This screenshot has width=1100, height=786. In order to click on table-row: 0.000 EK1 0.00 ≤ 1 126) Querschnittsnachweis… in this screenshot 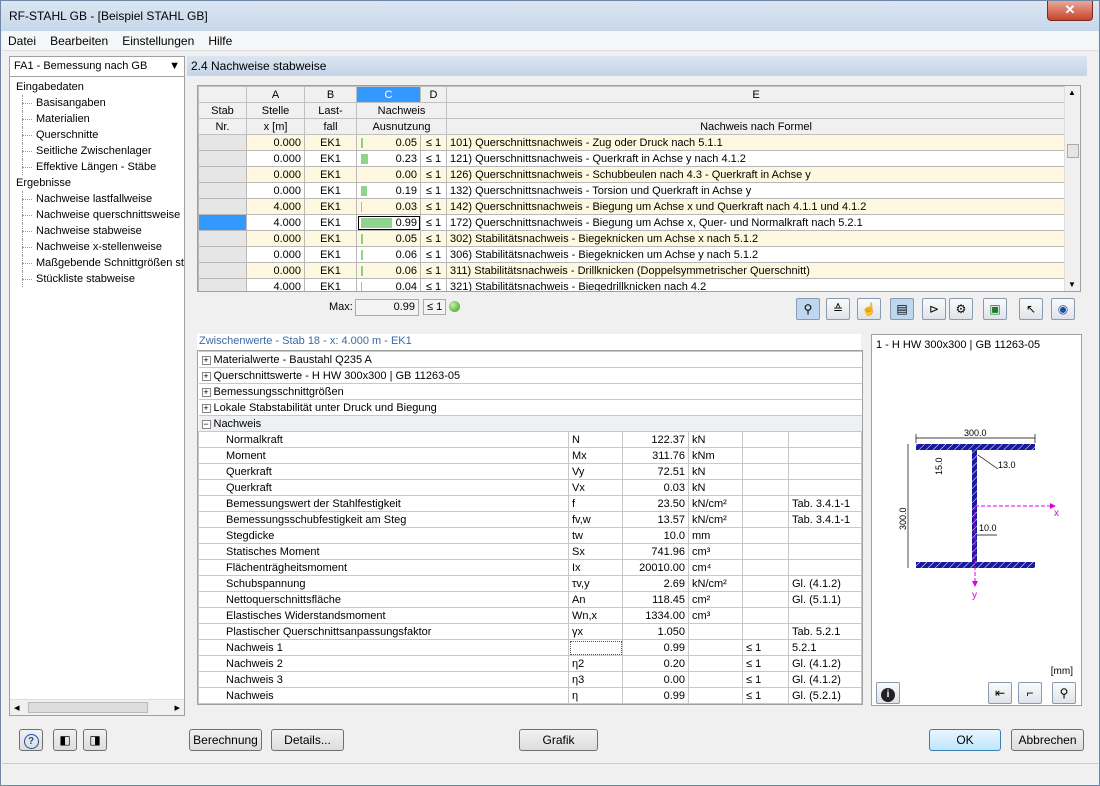, I will do `click(632, 174)`.